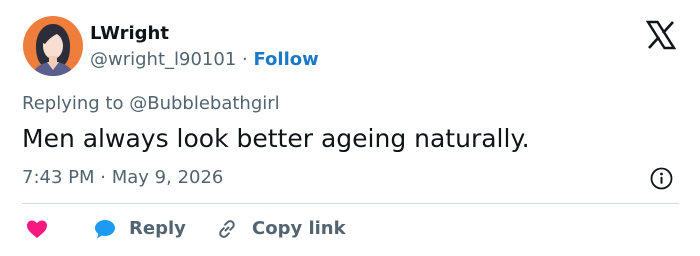  Describe the element at coordinates (285, 59) in the screenshot. I see `follow-button: Follow` at that location.